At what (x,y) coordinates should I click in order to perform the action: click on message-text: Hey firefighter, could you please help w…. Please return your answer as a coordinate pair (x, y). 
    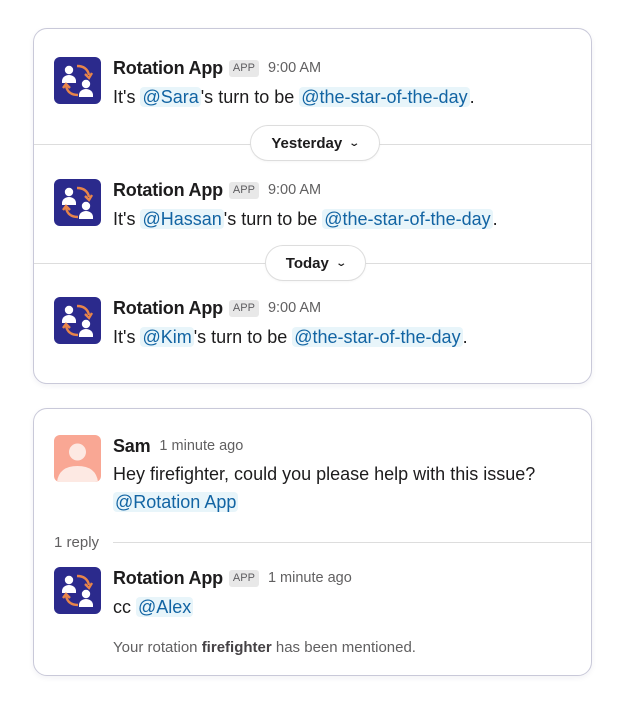
    Looking at the image, I should click on (324, 488).